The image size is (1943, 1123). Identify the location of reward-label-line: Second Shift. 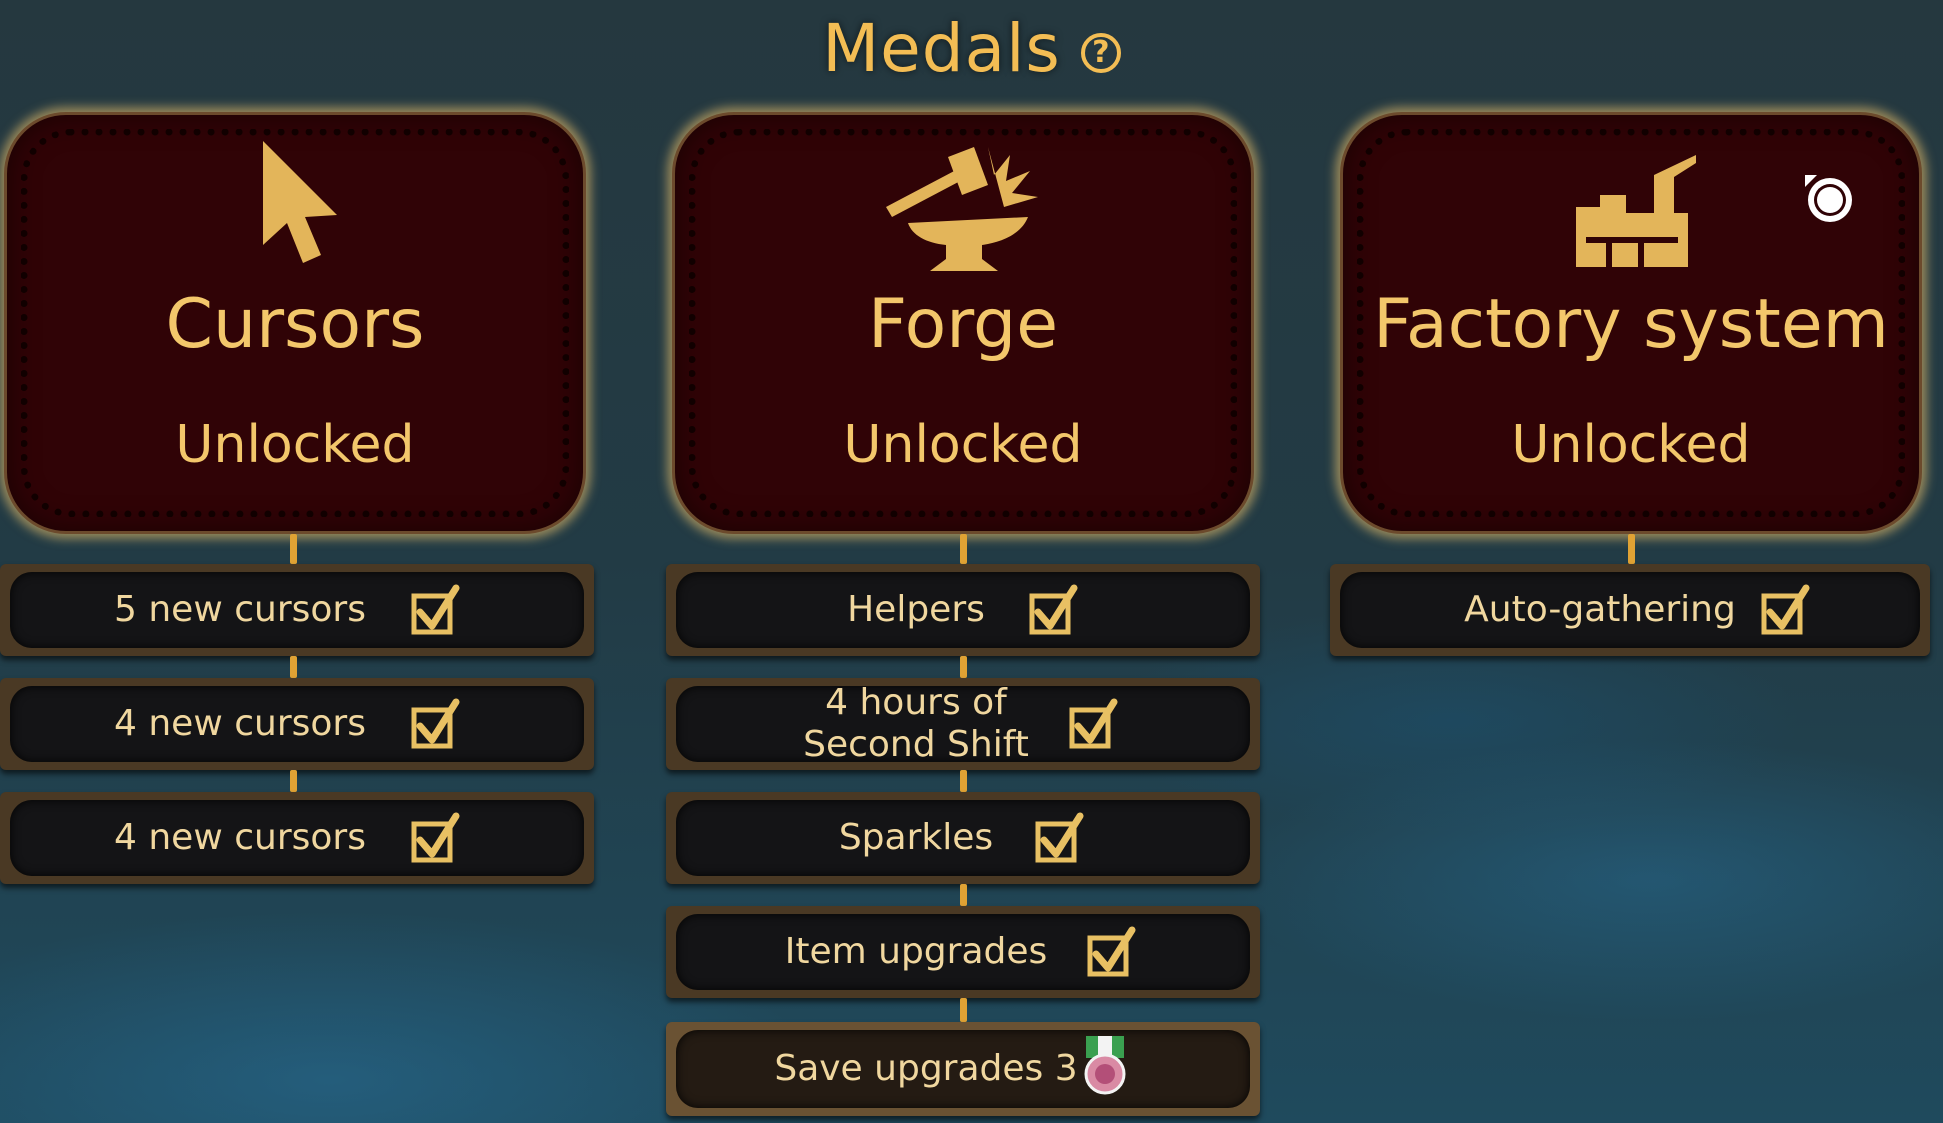
(916, 744).